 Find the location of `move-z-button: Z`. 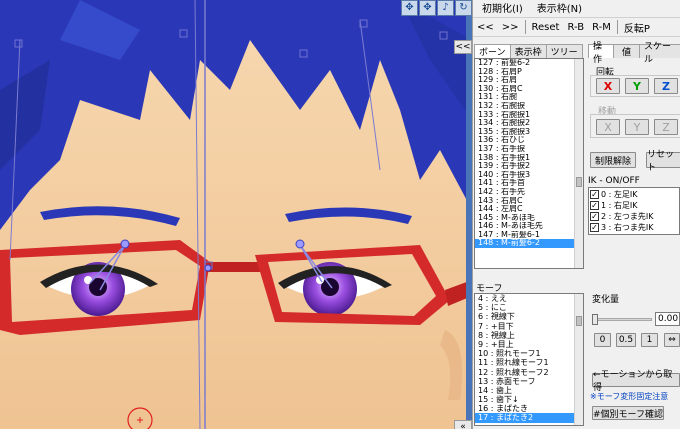

move-z-button: Z is located at coordinates (666, 127).